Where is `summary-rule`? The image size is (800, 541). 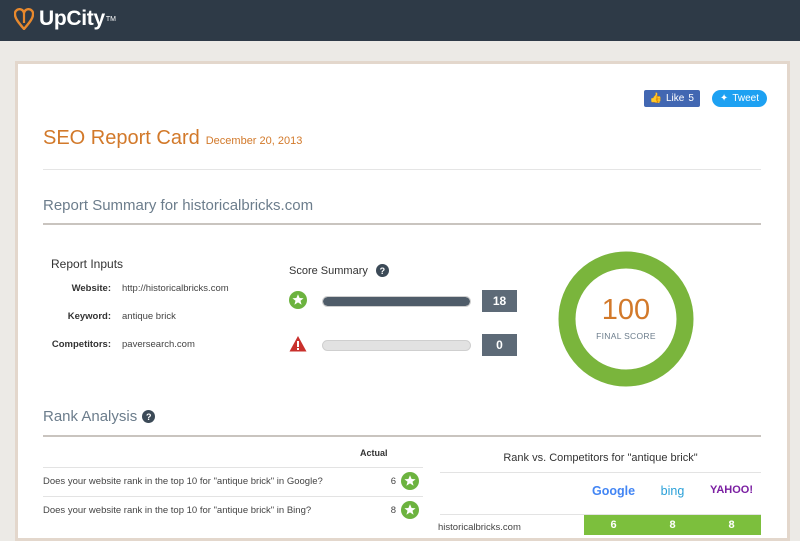
summary-rule is located at coordinates (402, 224).